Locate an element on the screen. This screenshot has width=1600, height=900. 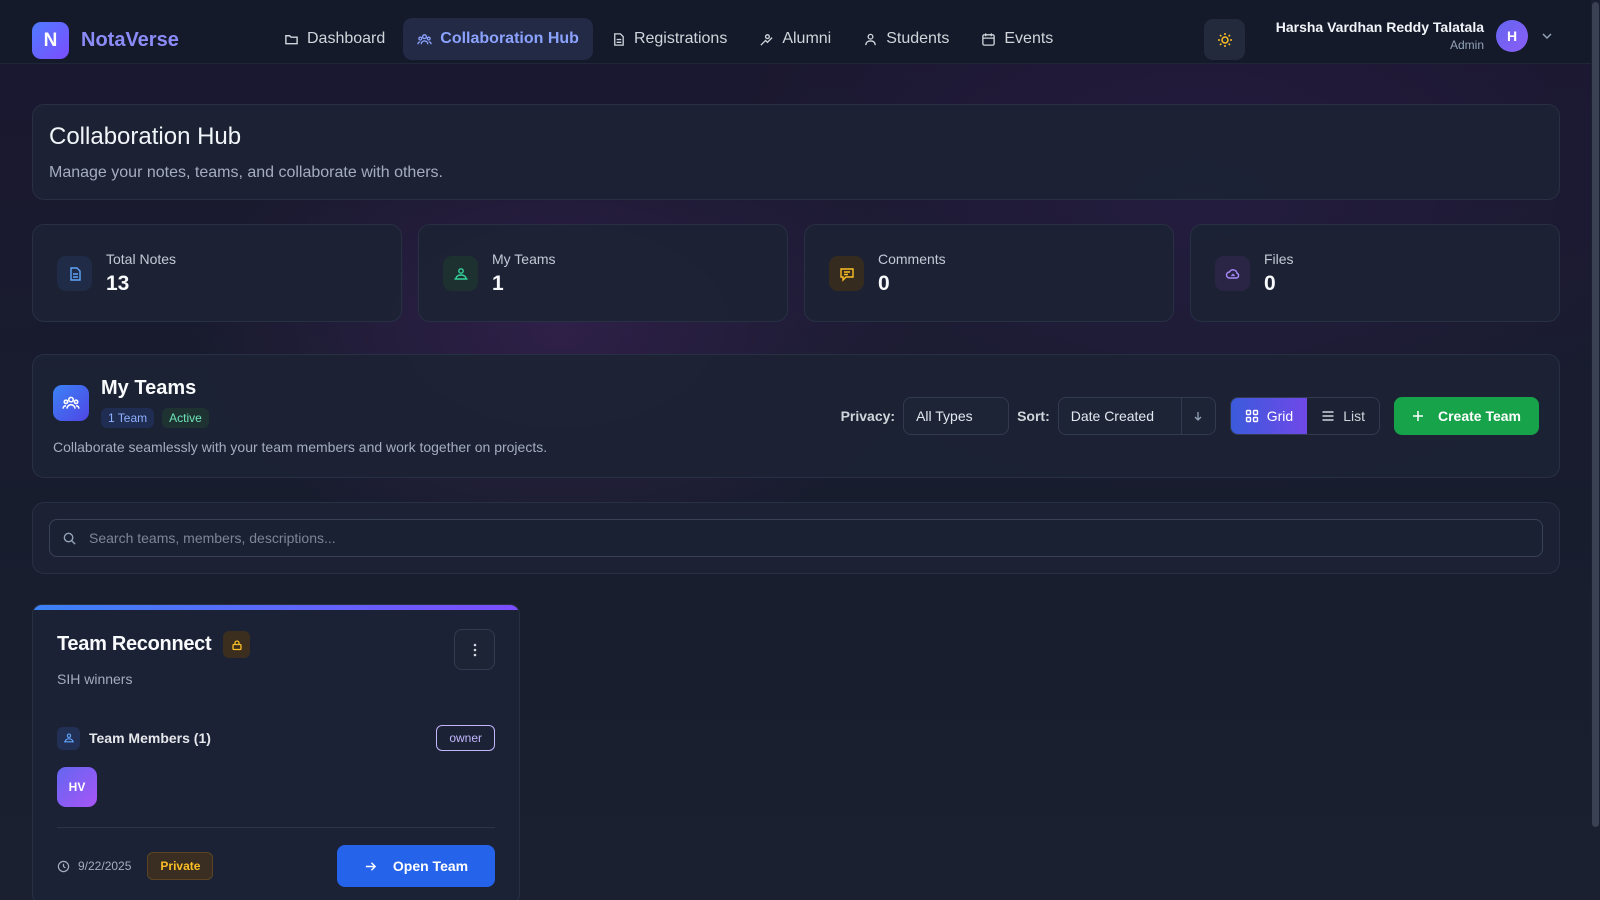
team-members-header: Team Members (1) owner is located at coordinates (276, 738).